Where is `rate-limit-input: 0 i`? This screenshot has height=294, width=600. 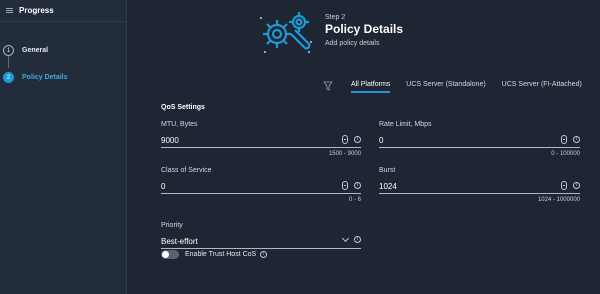 rate-limit-input: 0 i is located at coordinates (479, 140).